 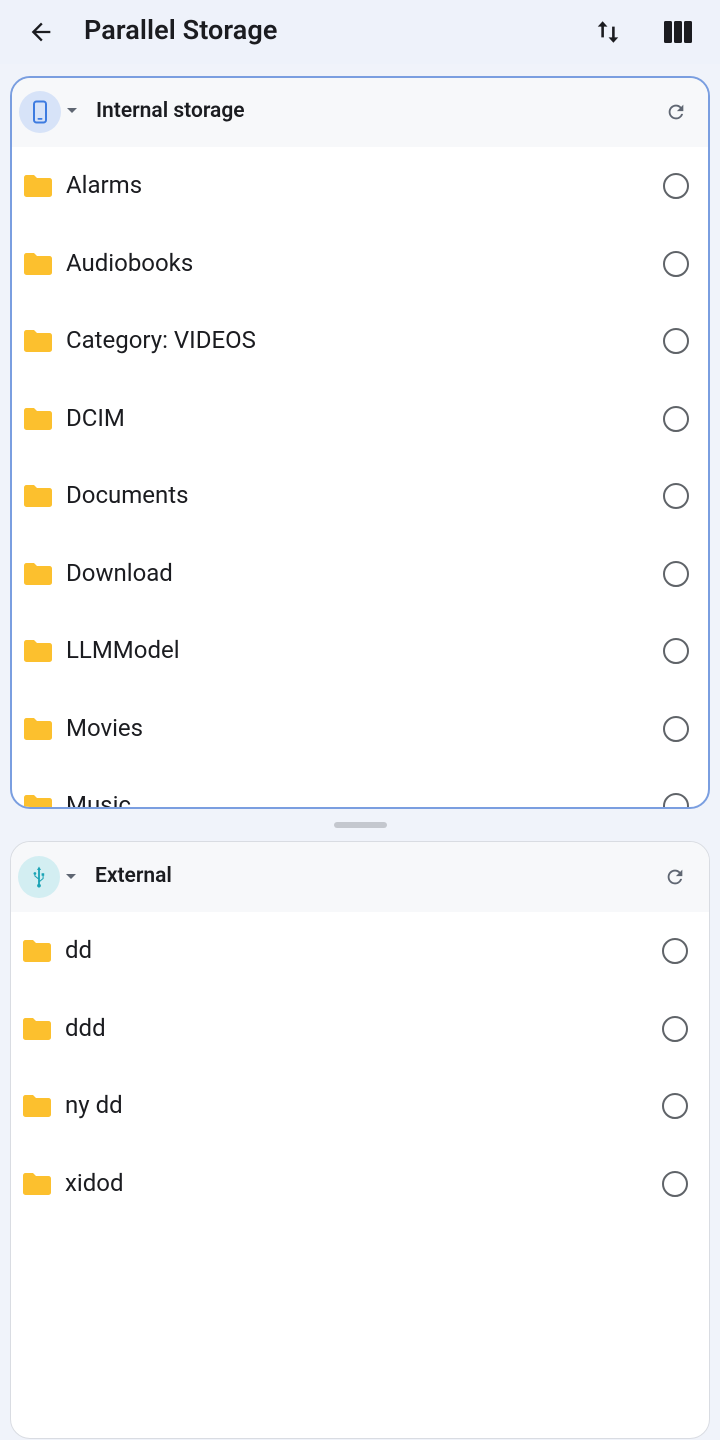 I want to click on folder-name: dd, so click(x=79, y=950).